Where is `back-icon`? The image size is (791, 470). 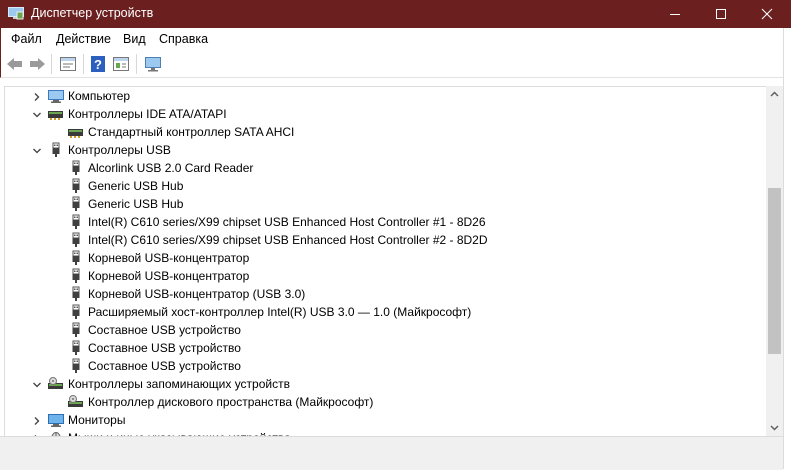 back-icon is located at coordinates (14, 64).